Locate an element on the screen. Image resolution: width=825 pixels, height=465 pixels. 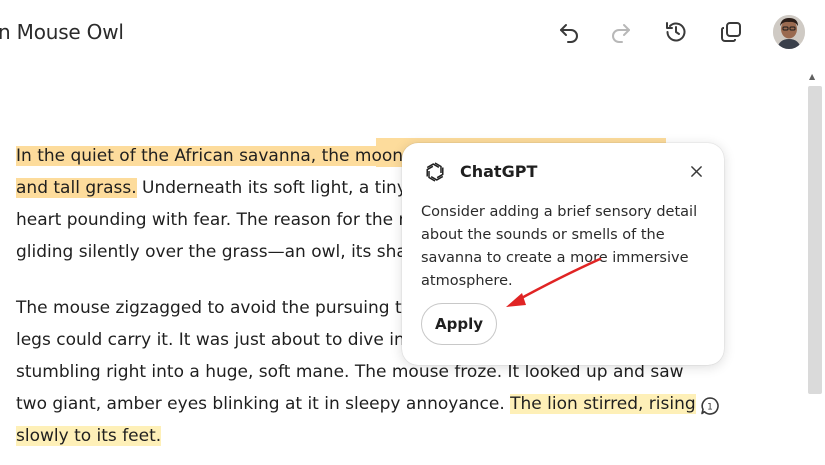
apply-button: Apply is located at coordinates (459, 324).